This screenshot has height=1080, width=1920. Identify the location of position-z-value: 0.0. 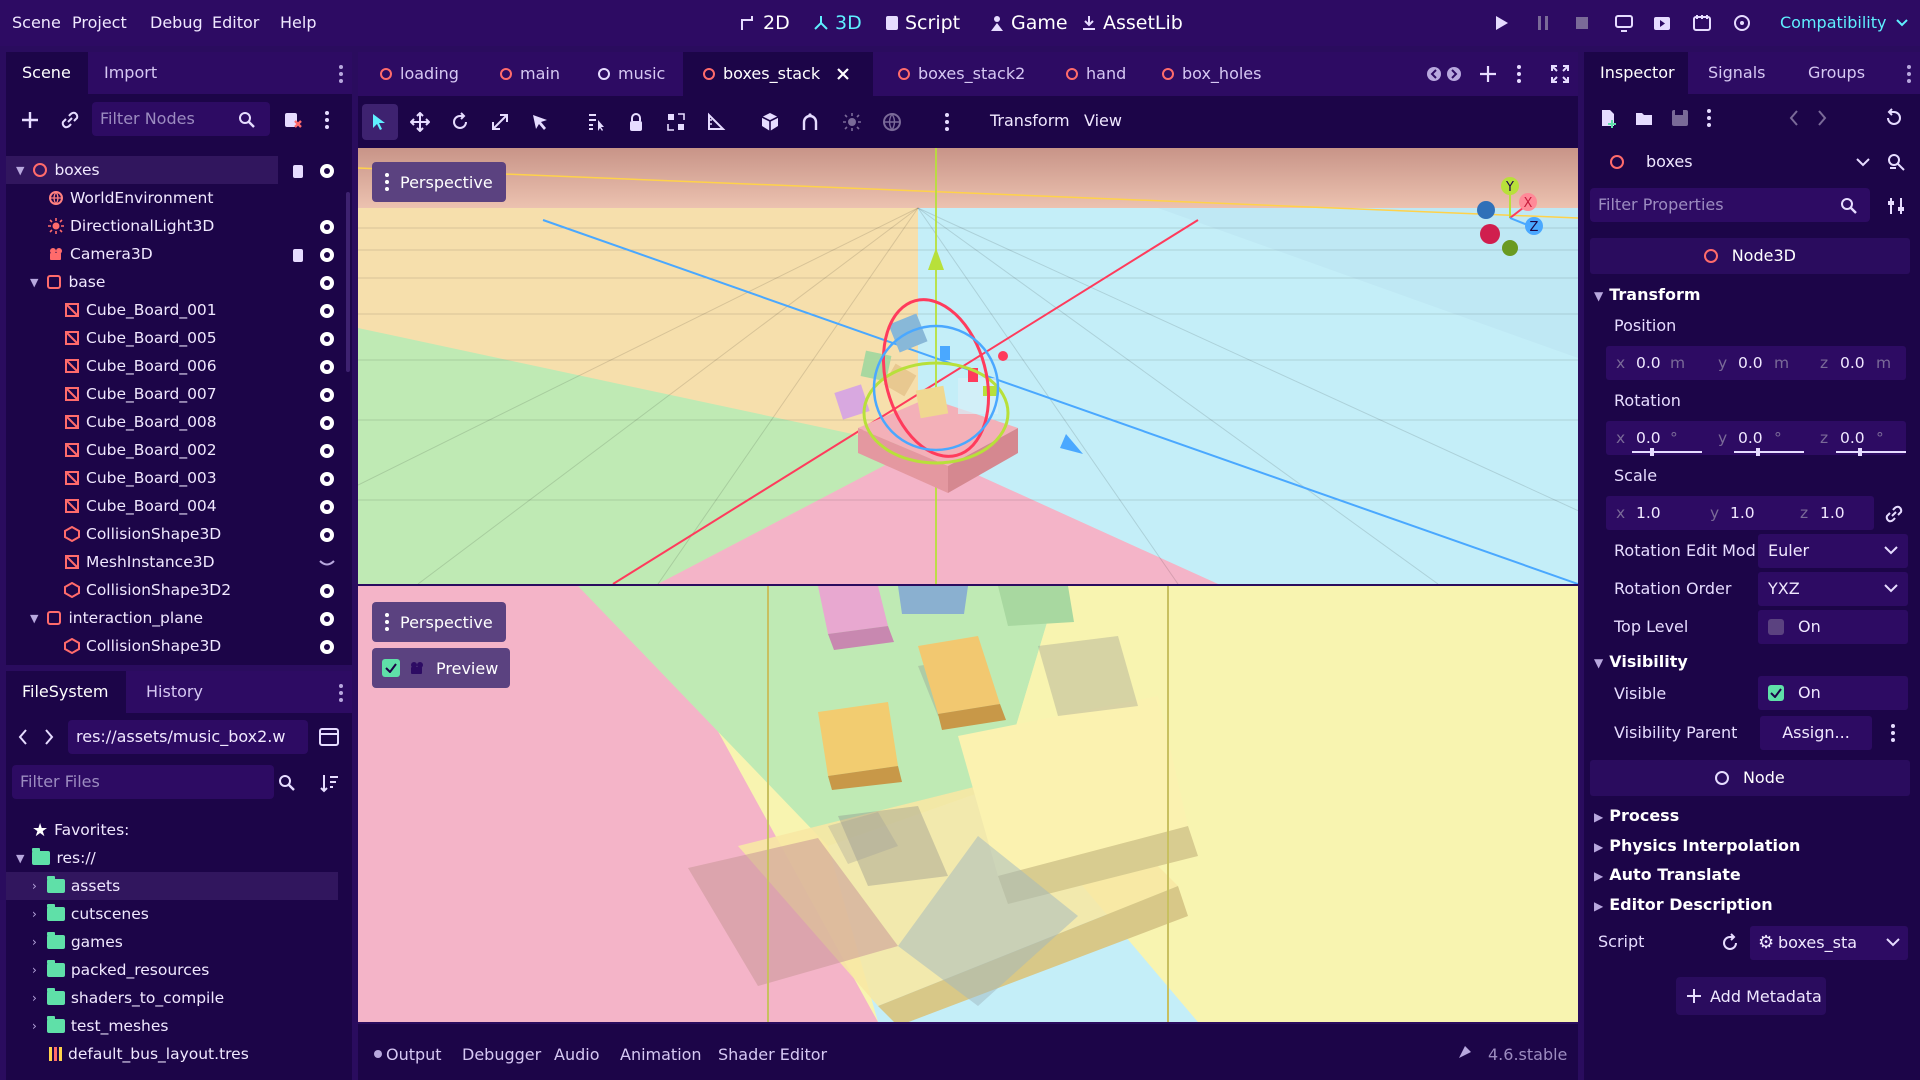
(1852, 363).